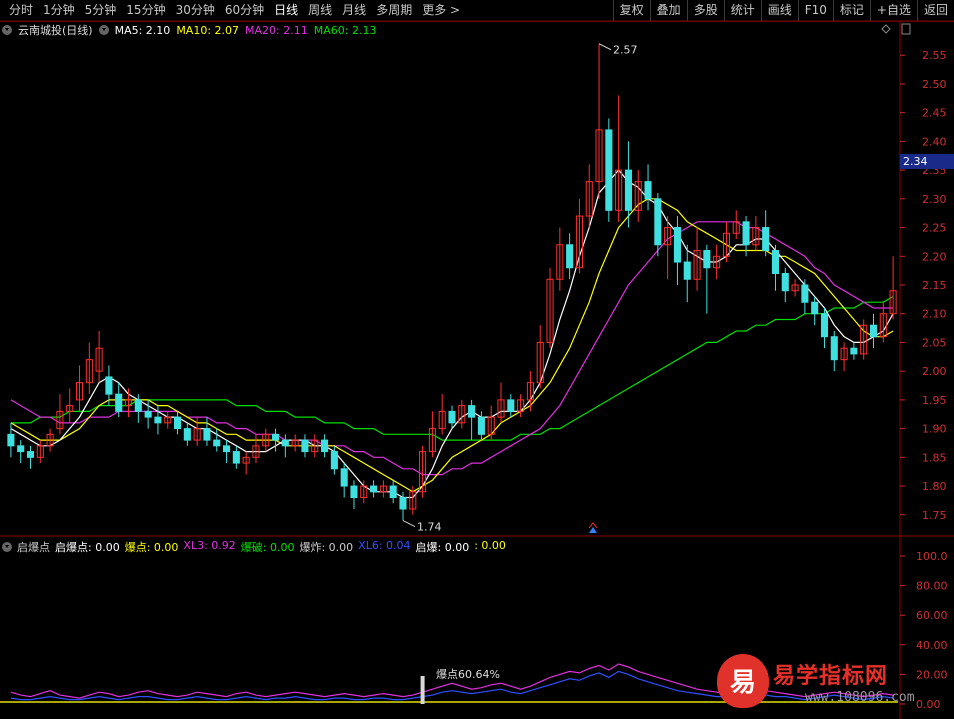 Image resolution: width=954 pixels, height=719 pixels. What do you see at coordinates (934, 371) in the screenshot?
I see `y-tick-label: 2.00` at bounding box center [934, 371].